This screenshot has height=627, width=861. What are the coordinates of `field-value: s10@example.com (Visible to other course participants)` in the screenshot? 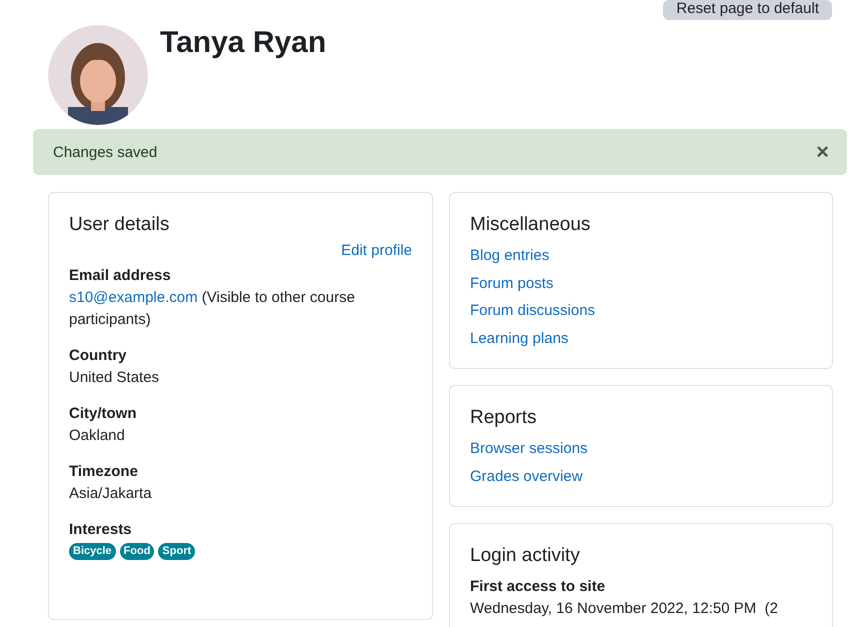 It's located at (212, 309).